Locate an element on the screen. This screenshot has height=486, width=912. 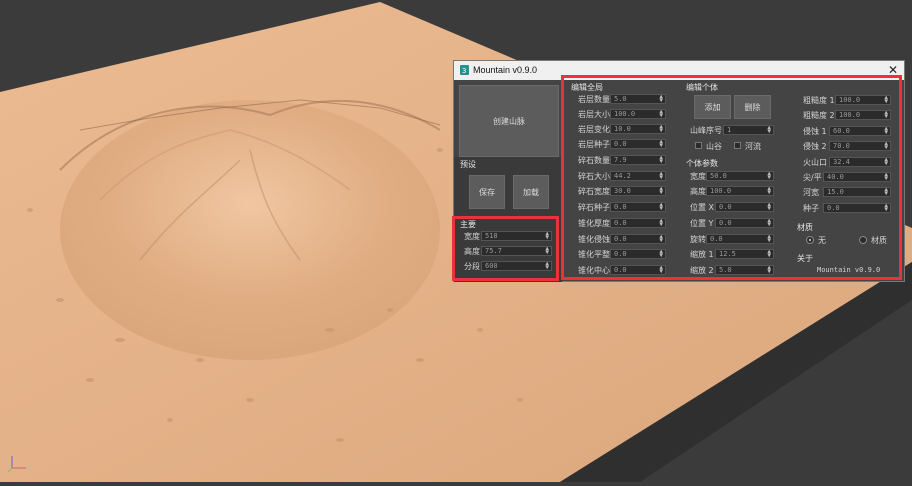
add-button: 添加 is located at coordinates (712, 107).